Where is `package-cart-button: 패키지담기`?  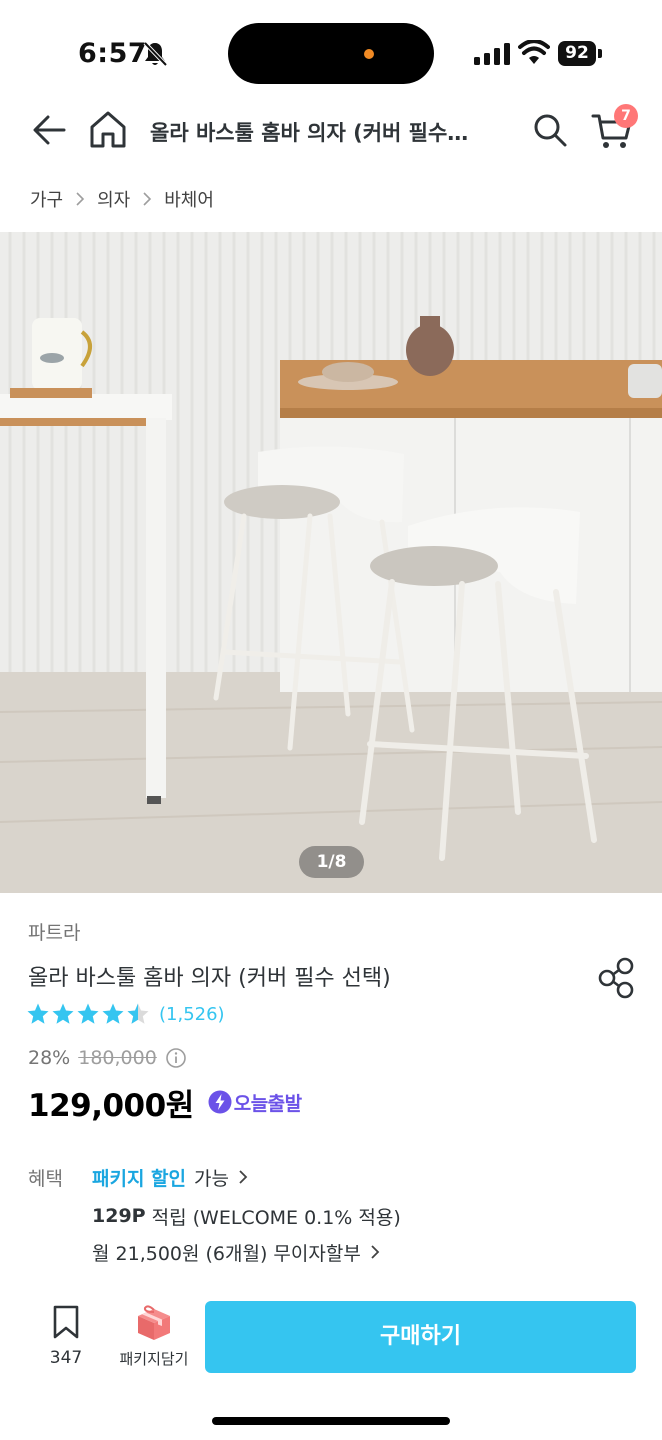 package-cart-button: 패키지담기 is located at coordinates (154, 1339).